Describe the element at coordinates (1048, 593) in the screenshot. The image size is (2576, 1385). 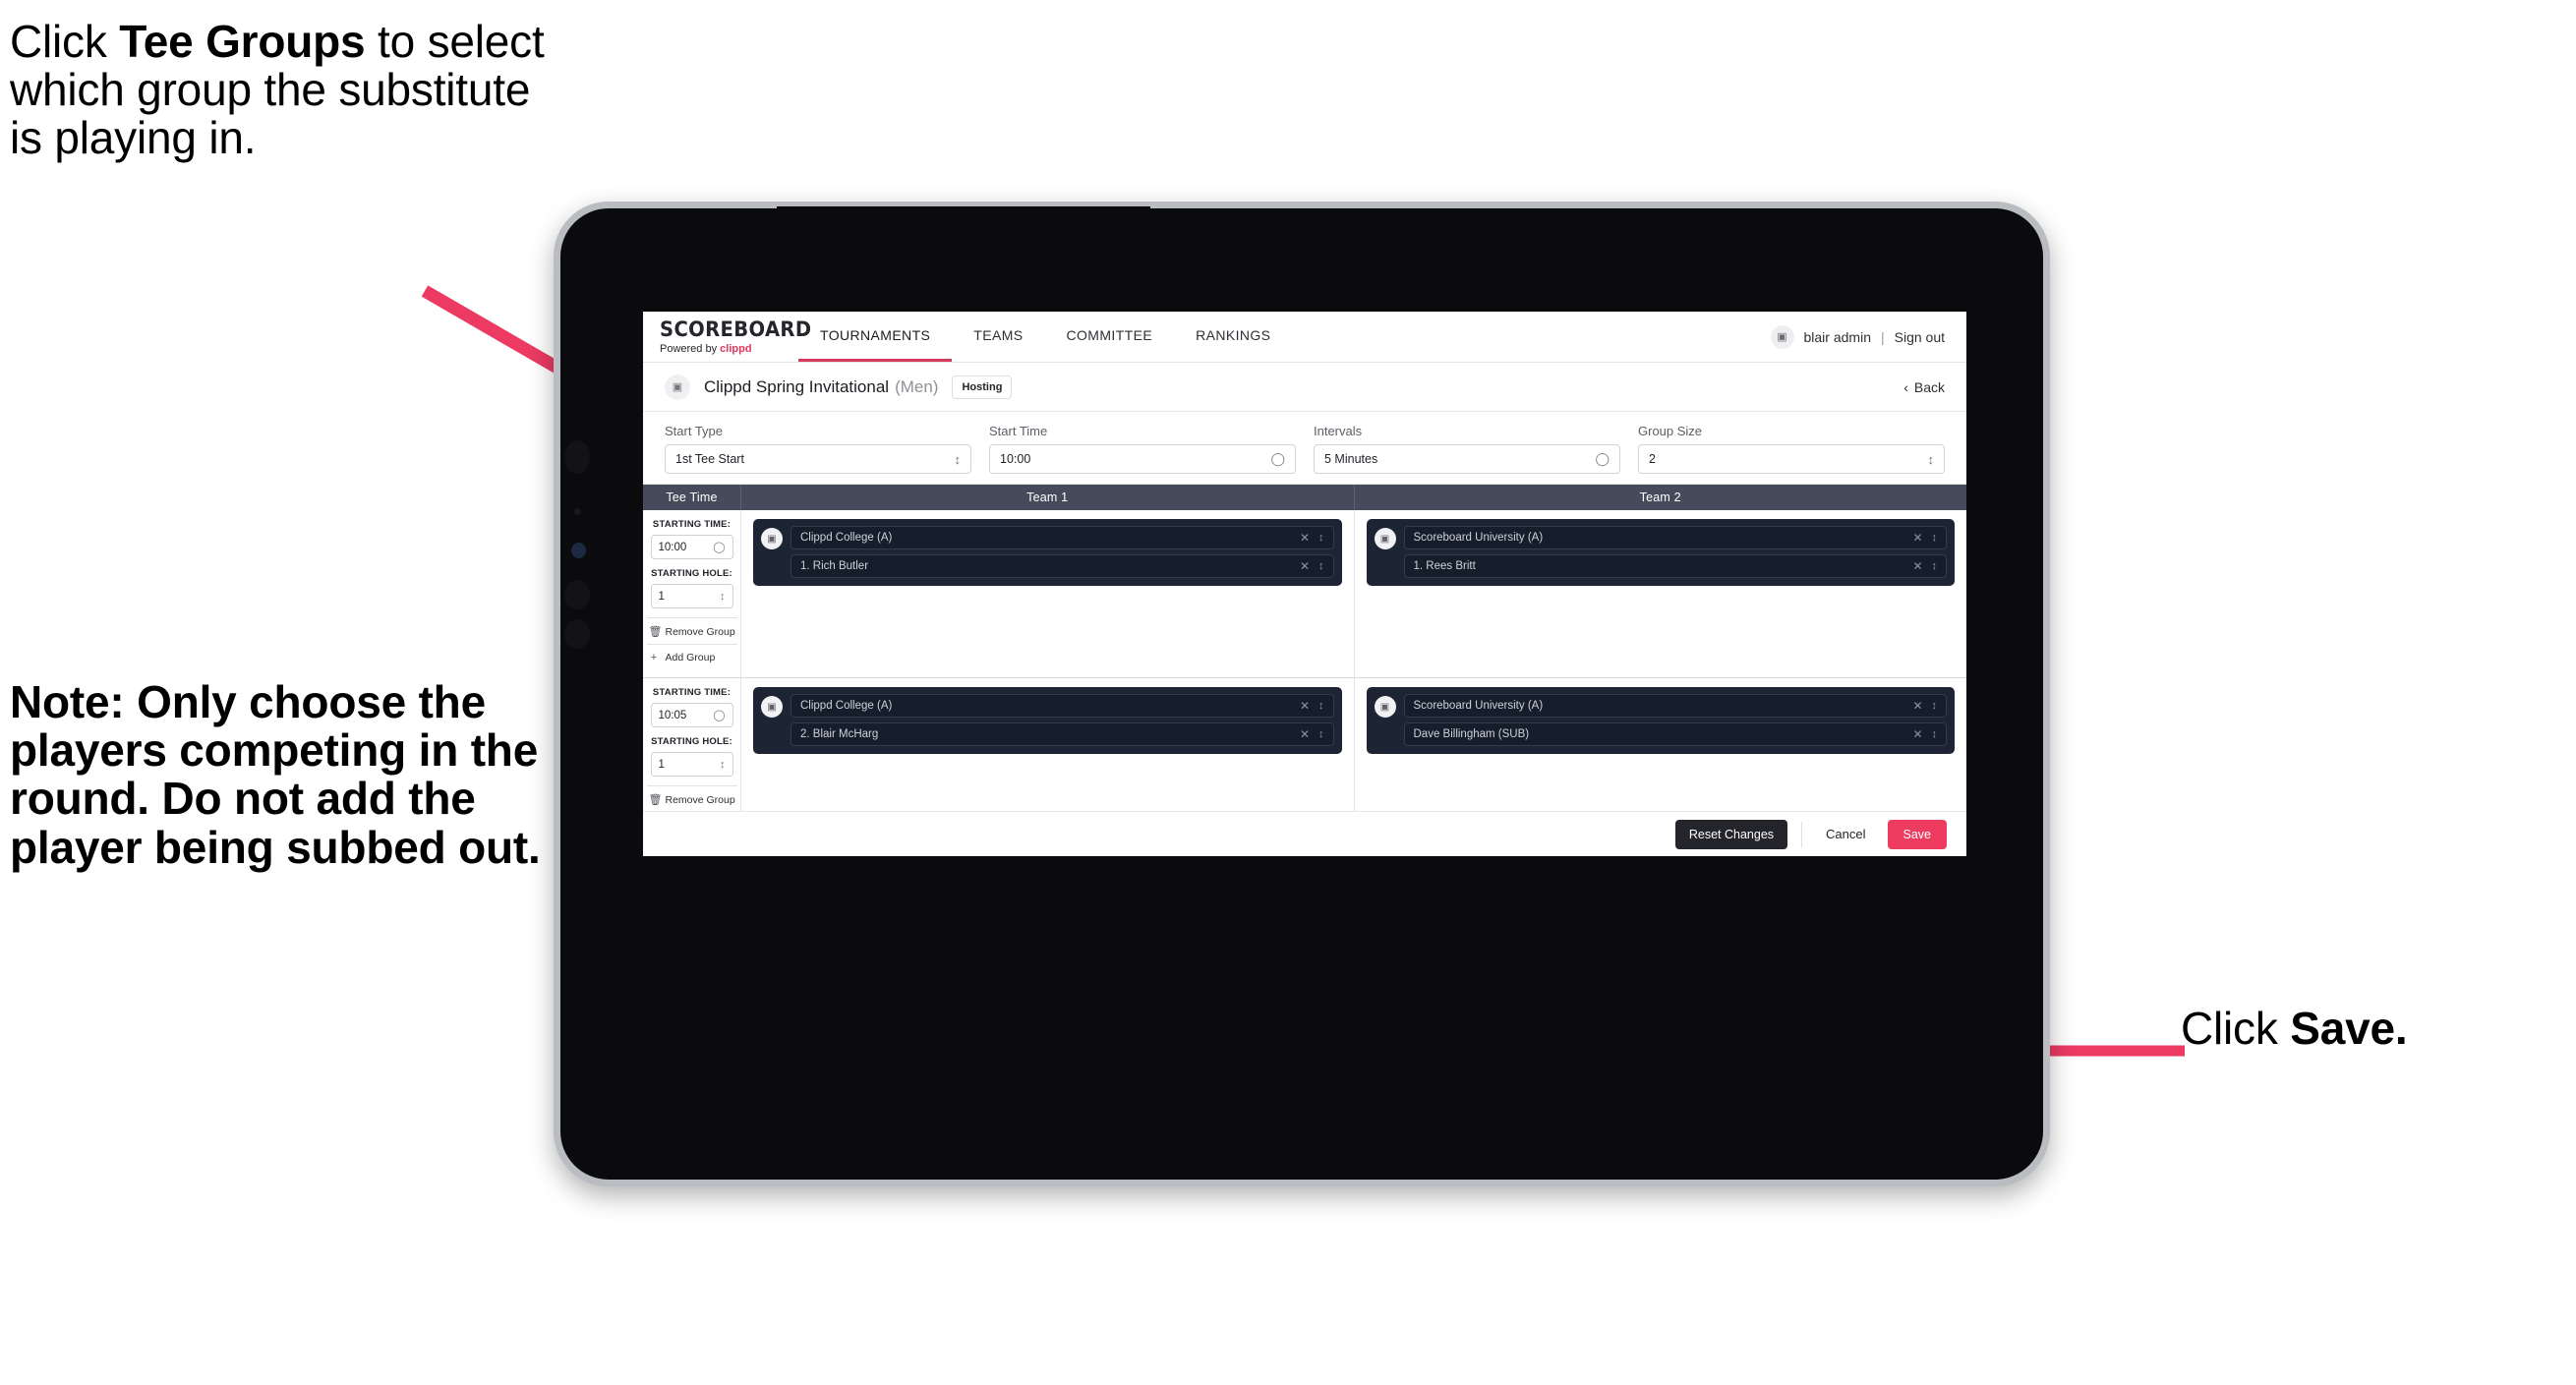
I see `team-1-cell: ▣ Clippd College (A) ✕ ↕ 1. Rich Butler` at that location.